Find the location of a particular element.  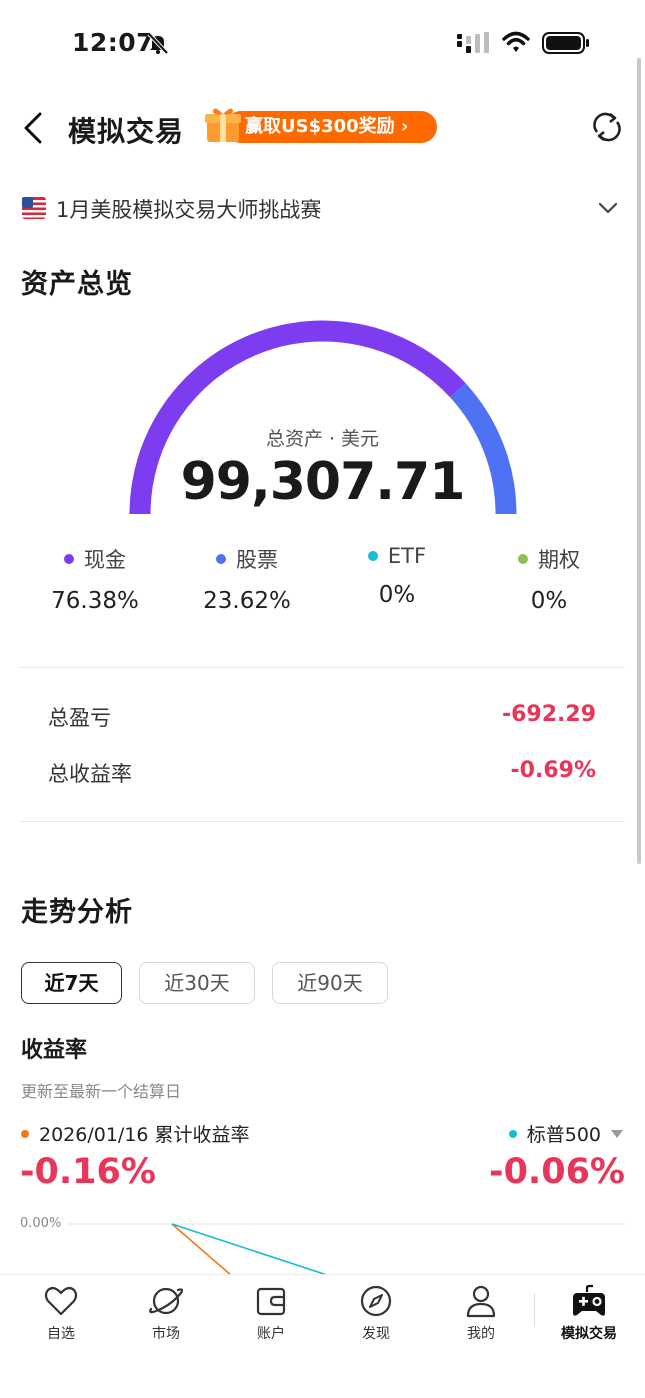

nav-account: 账户 is located at coordinates (271, 1313).